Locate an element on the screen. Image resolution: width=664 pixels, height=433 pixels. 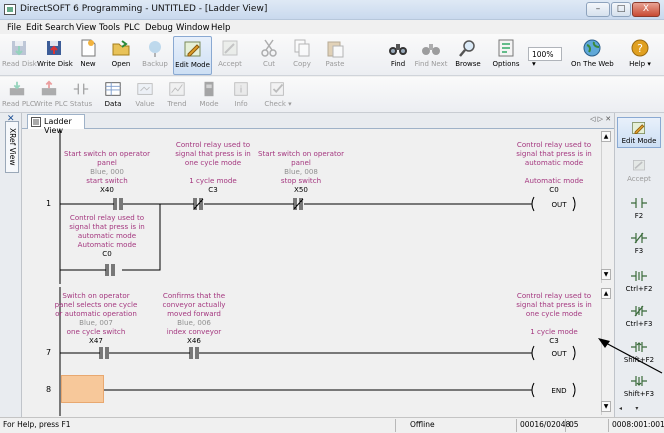
mode-button: Mode is located at coordinates (209, 95).